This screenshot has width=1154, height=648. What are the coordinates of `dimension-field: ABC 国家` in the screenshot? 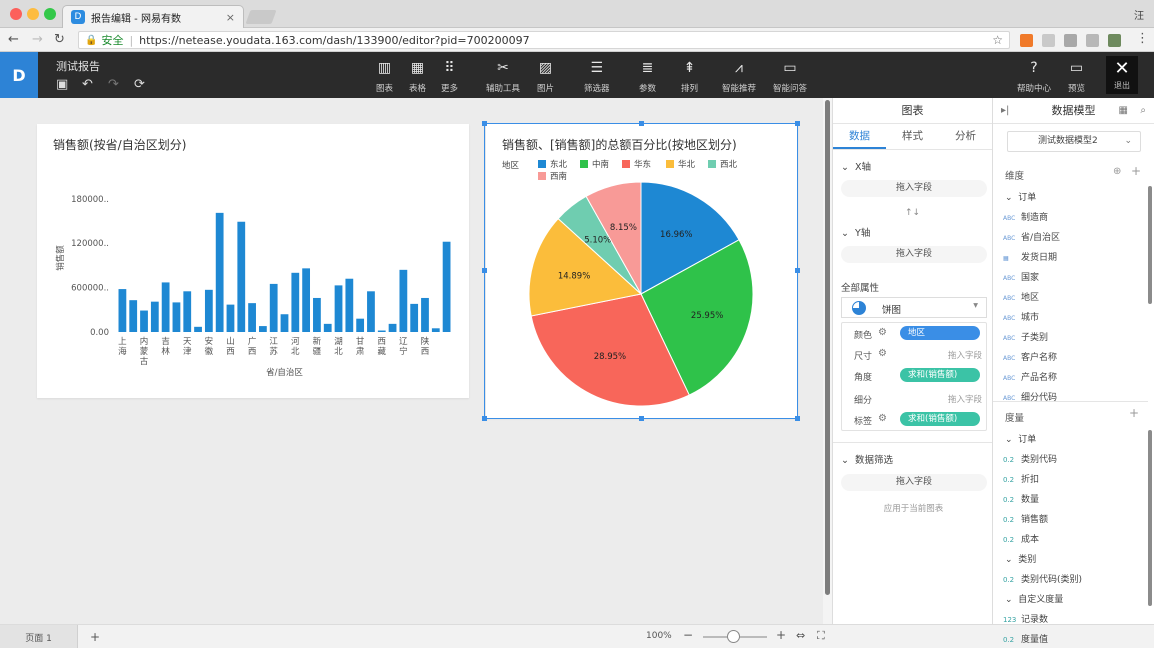 It's located at (1021, 279).